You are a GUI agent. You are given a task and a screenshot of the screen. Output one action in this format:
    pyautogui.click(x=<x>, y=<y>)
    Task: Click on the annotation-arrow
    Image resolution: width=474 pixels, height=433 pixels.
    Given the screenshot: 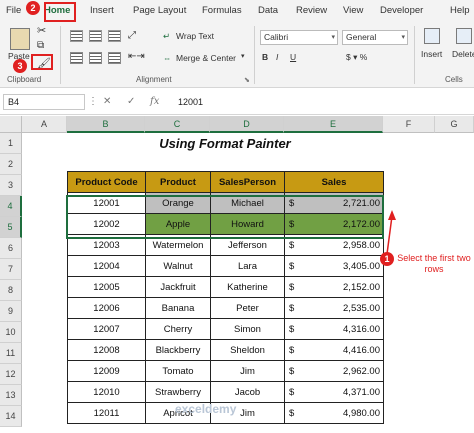 What is the action you would take?
    pyautogui.click(x=391, y=232)
    